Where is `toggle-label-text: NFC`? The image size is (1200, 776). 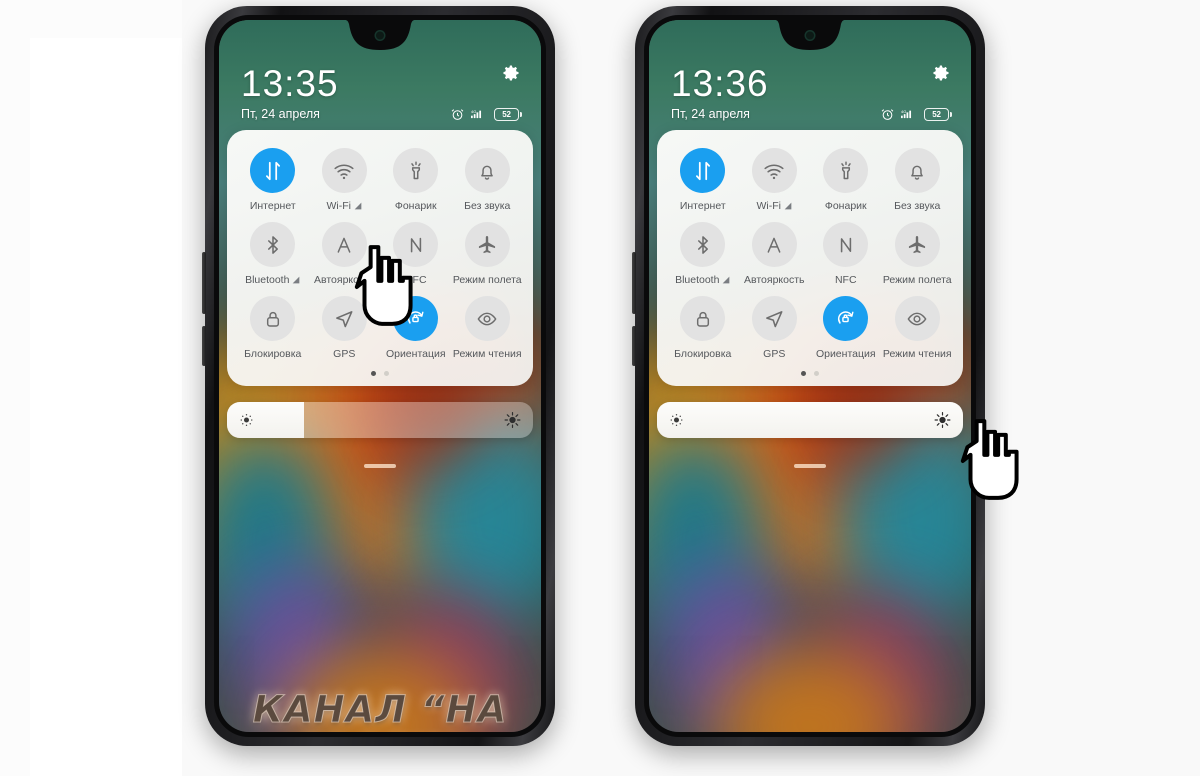 toggle-label-text: NFC is located at coordinates (845, 280).